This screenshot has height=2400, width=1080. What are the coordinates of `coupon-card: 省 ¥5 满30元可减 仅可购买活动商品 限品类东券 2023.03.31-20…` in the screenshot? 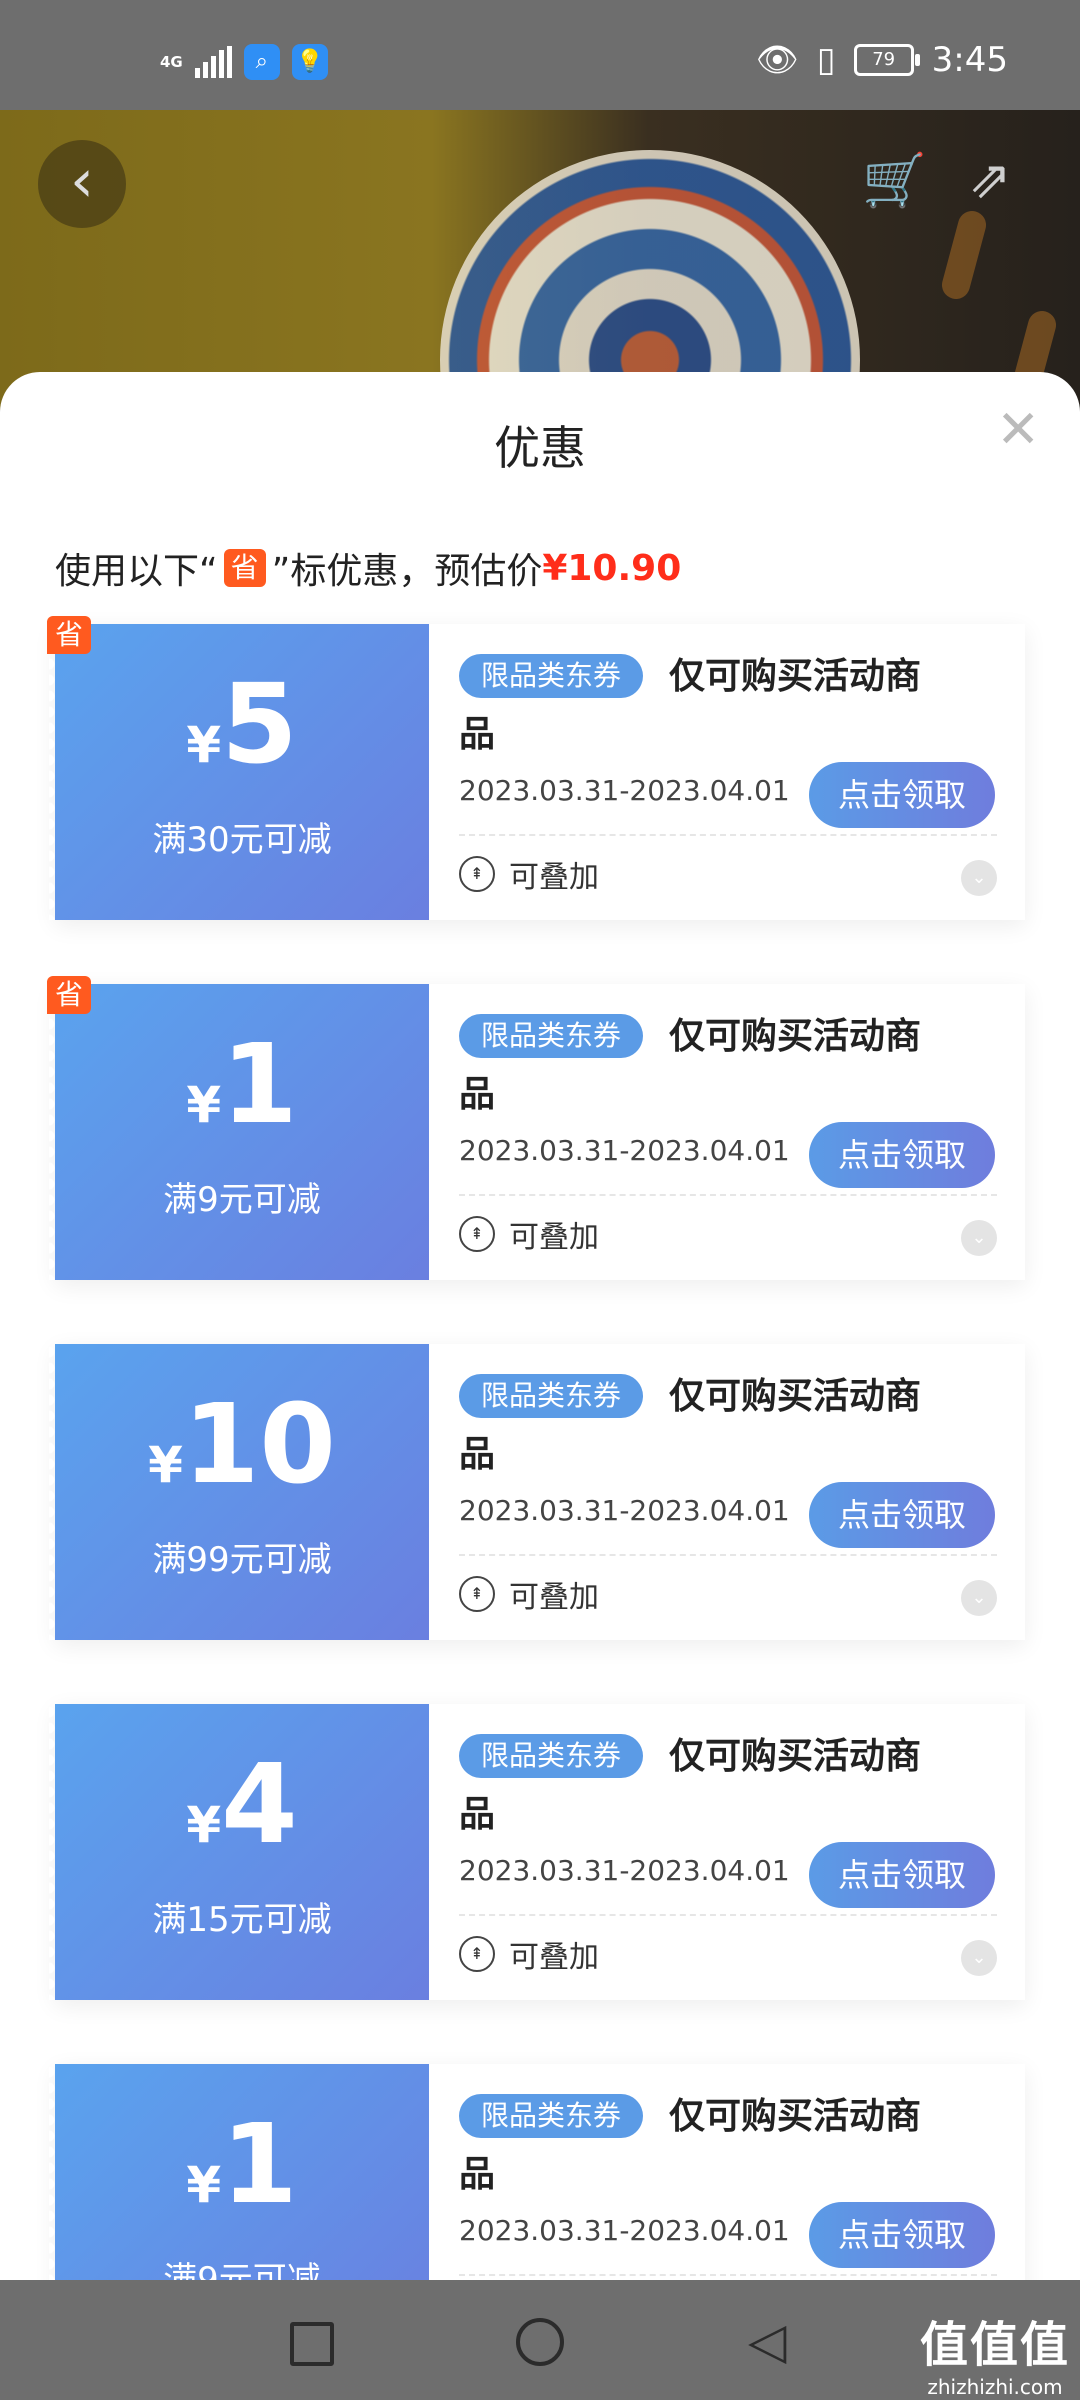 It's located at (536, 768).